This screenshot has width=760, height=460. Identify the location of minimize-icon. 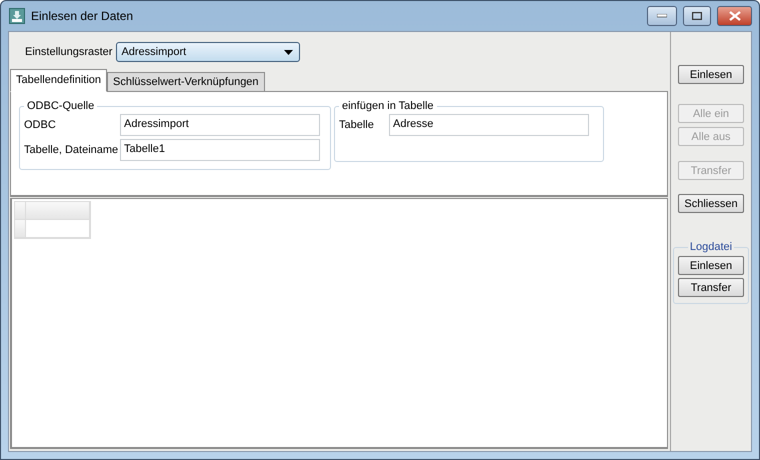
(662, 16).